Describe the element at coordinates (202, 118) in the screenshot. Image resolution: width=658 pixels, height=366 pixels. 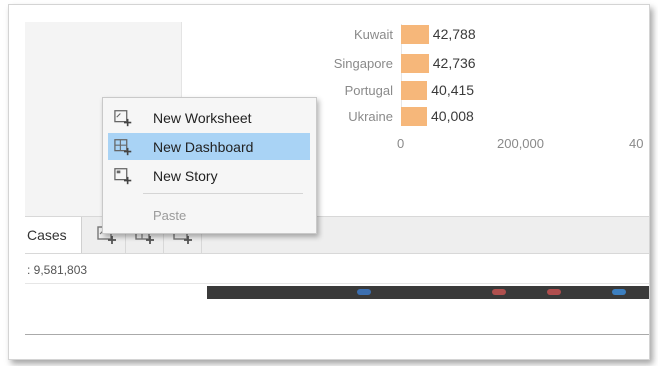
I see `menu-item-label: New Worksheet` at that location.